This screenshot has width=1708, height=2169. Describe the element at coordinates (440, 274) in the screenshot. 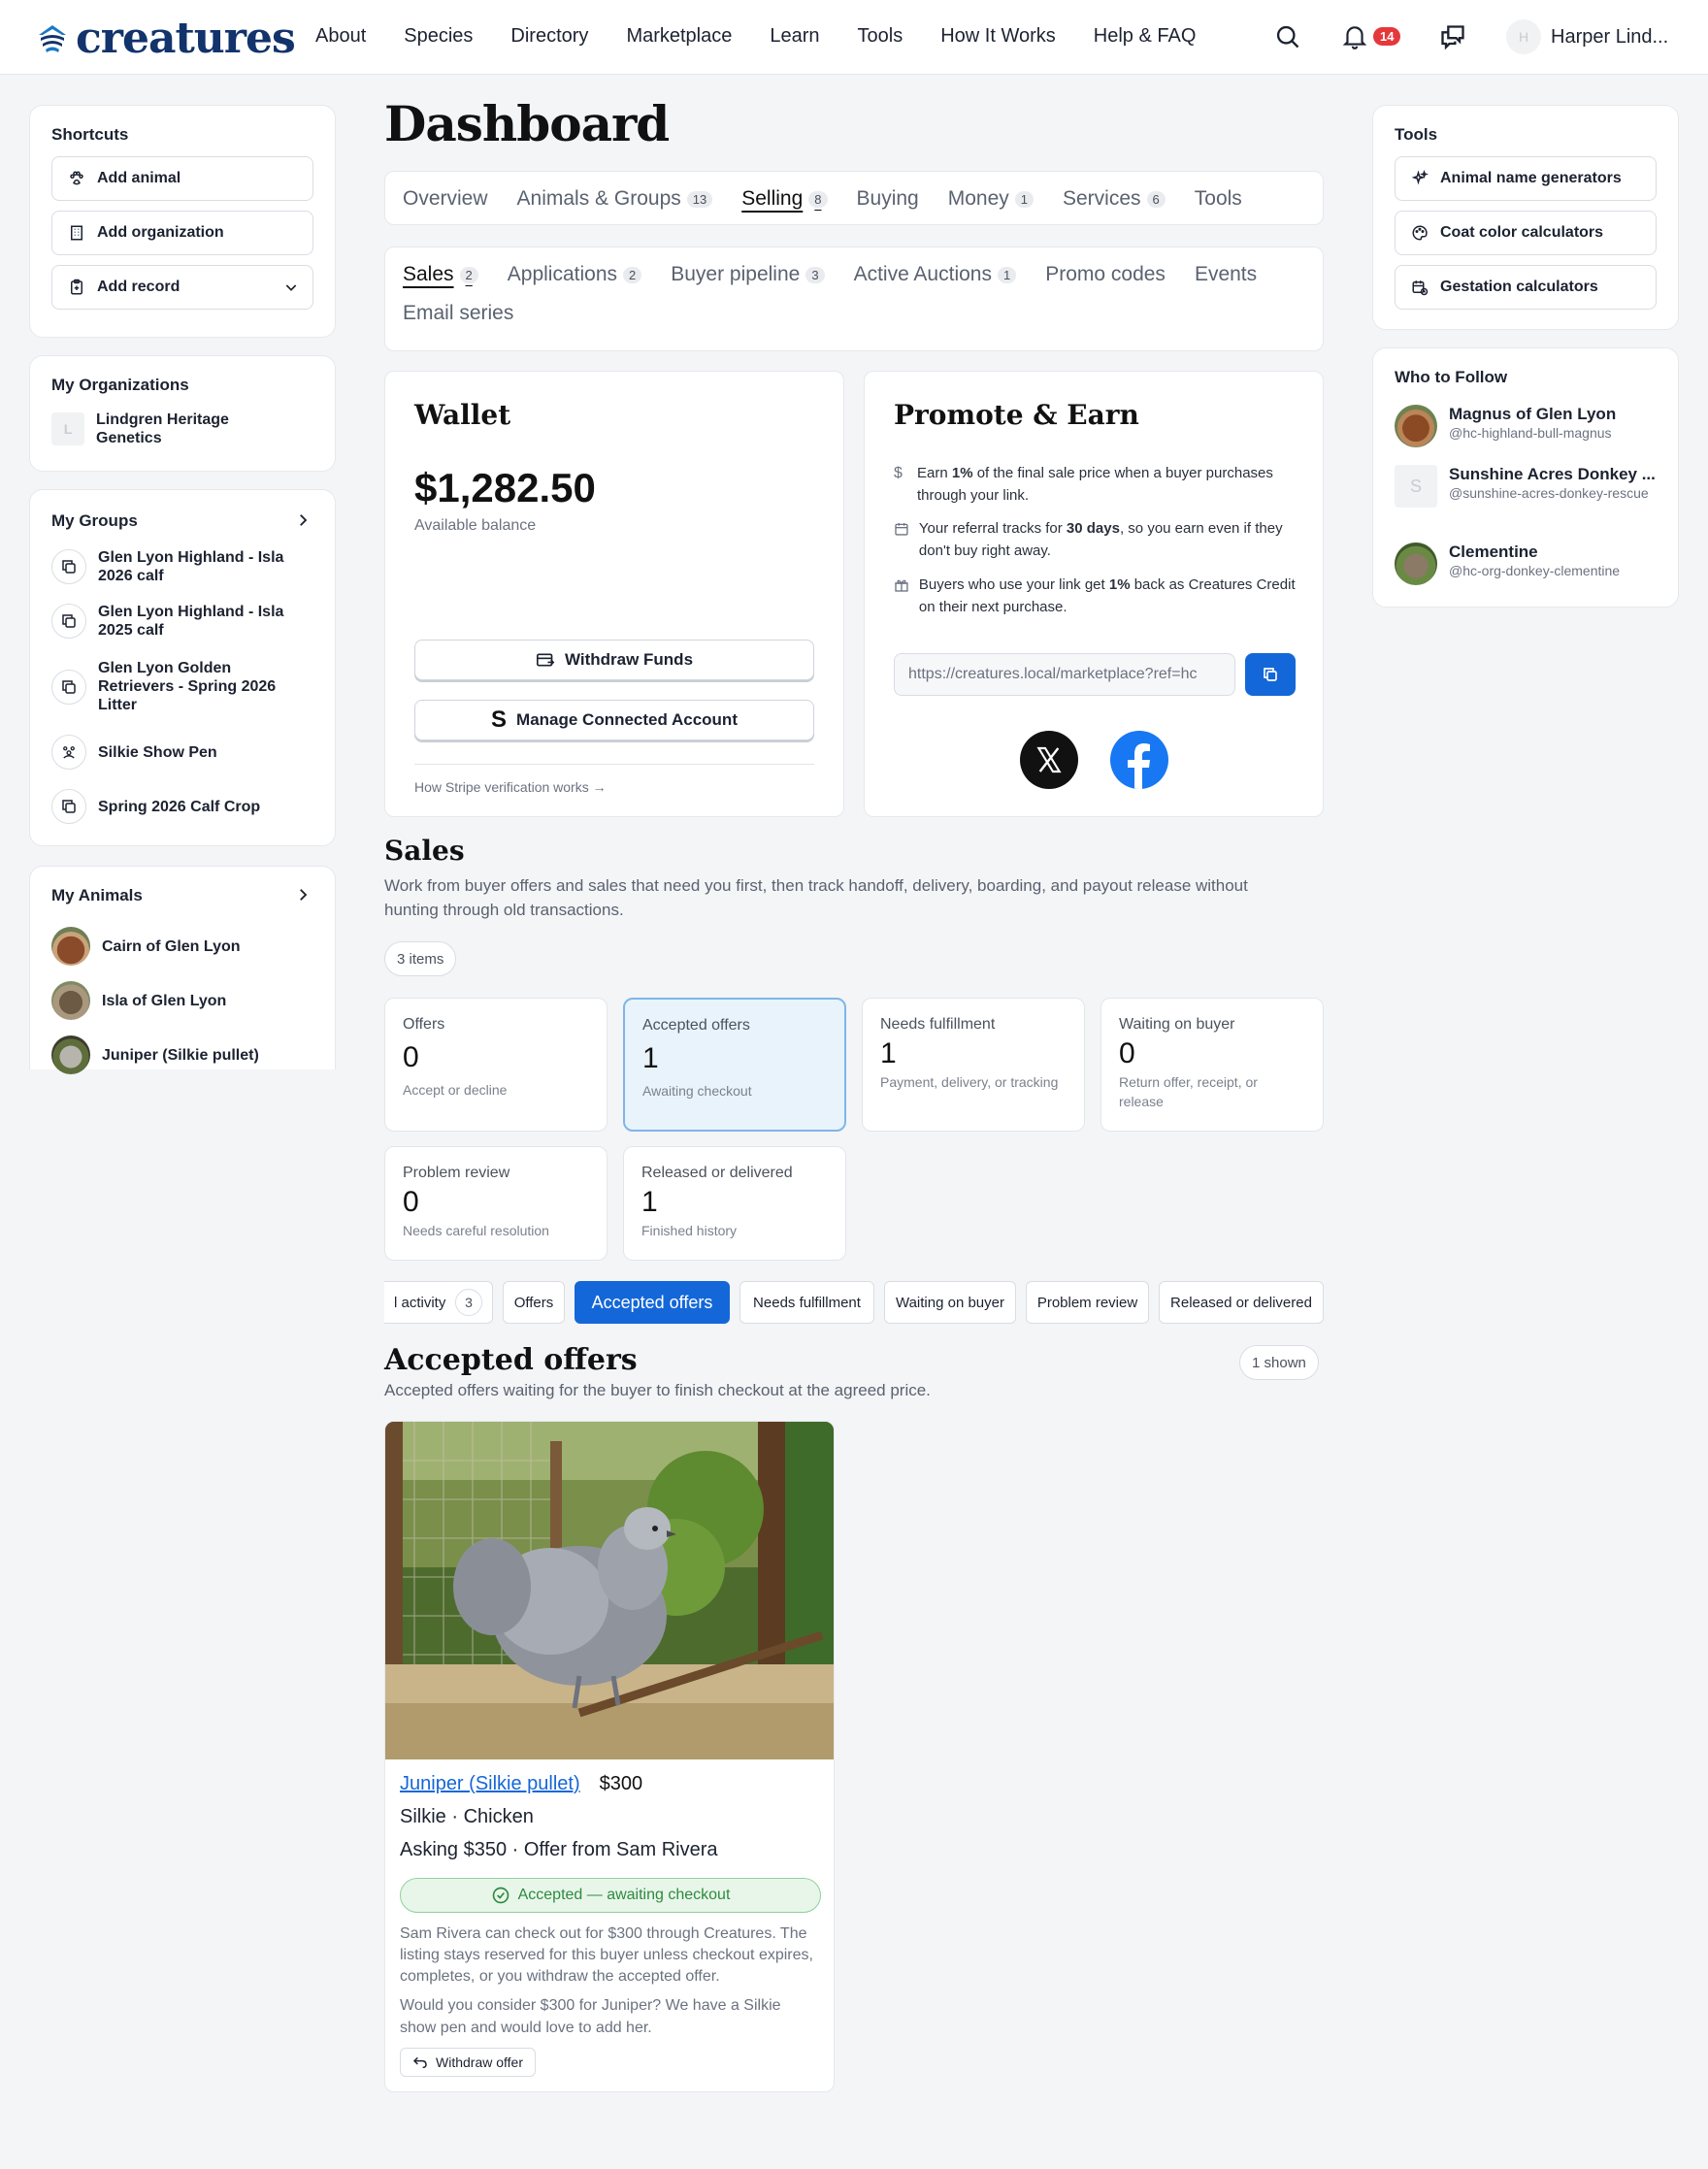

I see `subtab-sales: Sales 2` at that location.